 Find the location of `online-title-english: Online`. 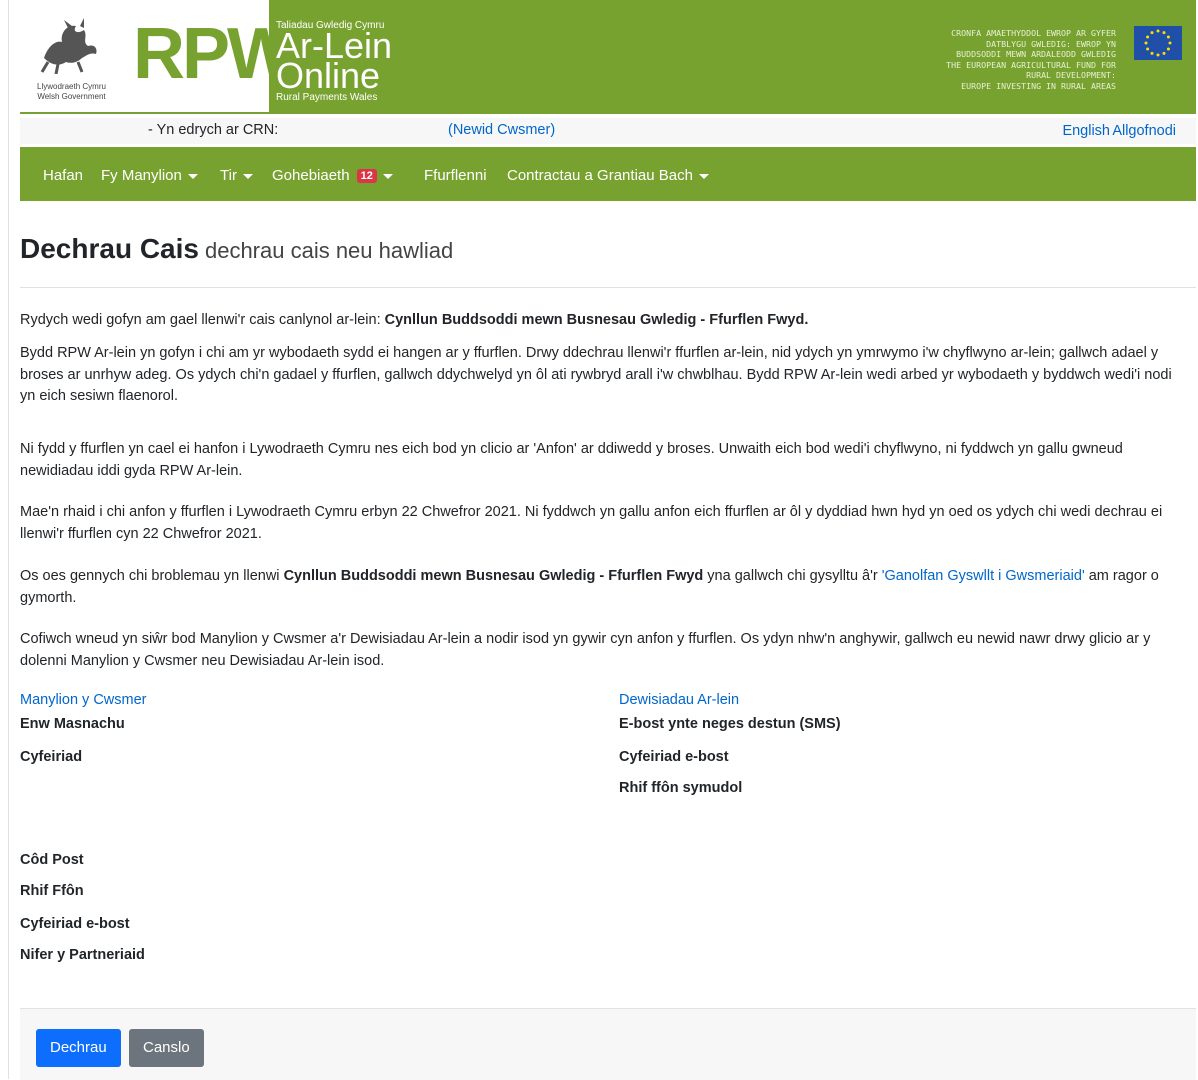

online-title-english: Online is located at coordinates (328, 75).